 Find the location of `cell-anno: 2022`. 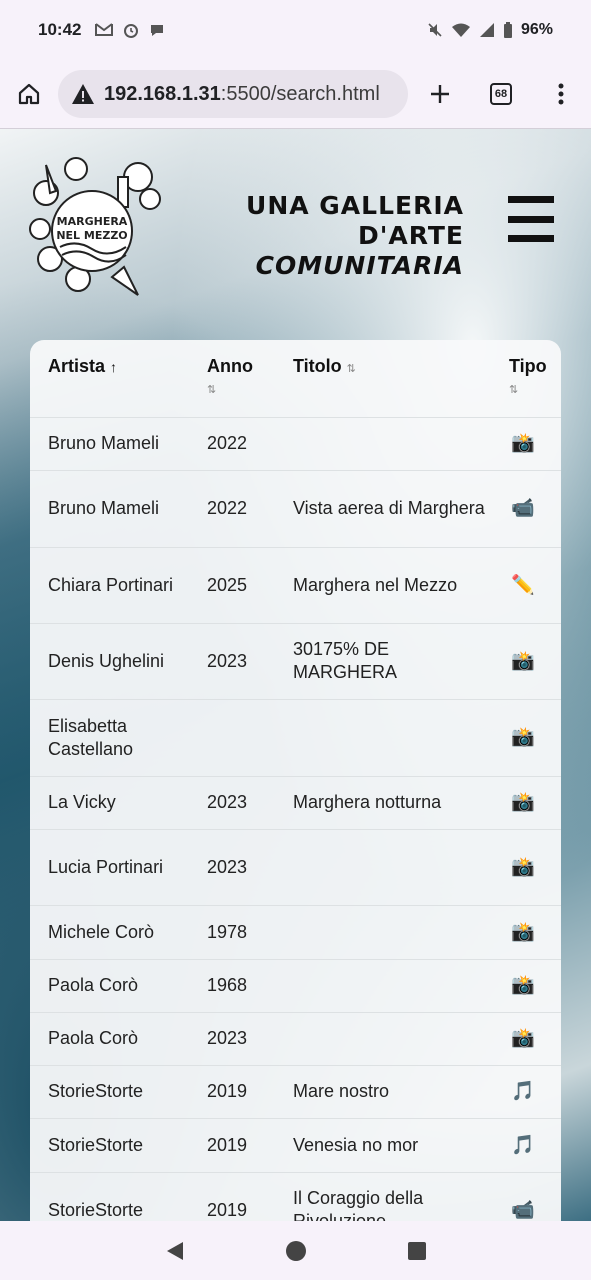

cell-anno: 2022 is located at coordinates (232, 443).